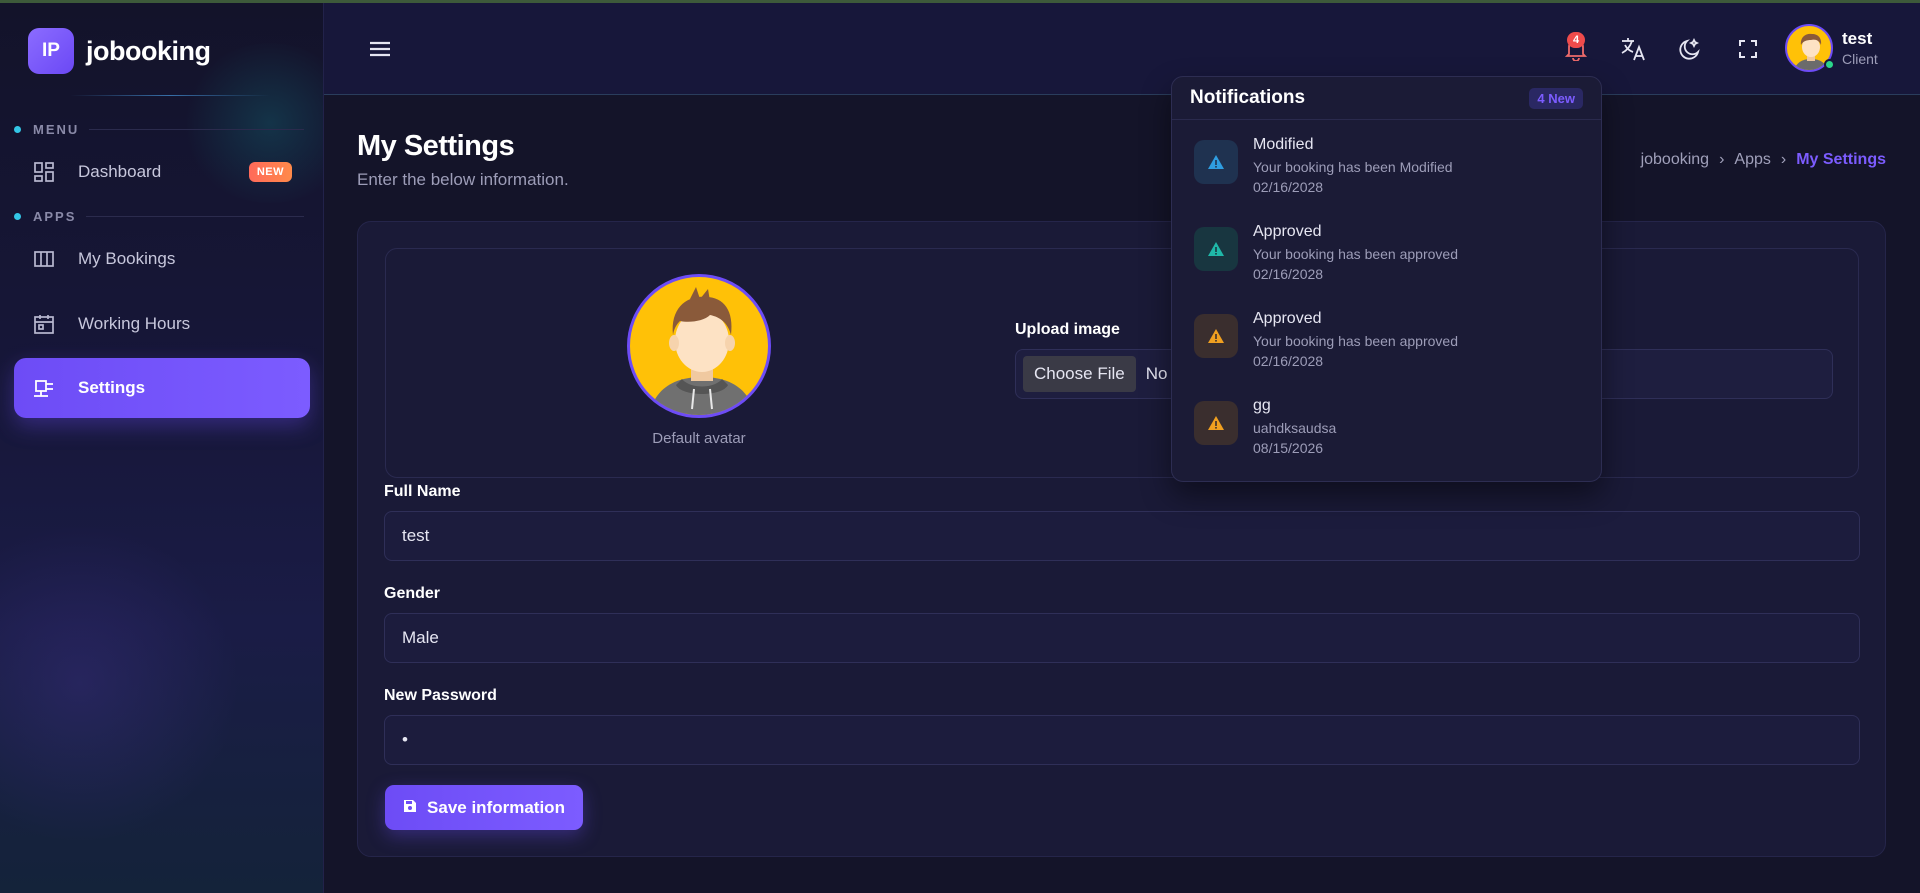 This screenshot has width=1920, height=893. Describe the element at coordinates (463, 179) in the screenshot. I see `page-subtitle: Enter the below information.` at that location.